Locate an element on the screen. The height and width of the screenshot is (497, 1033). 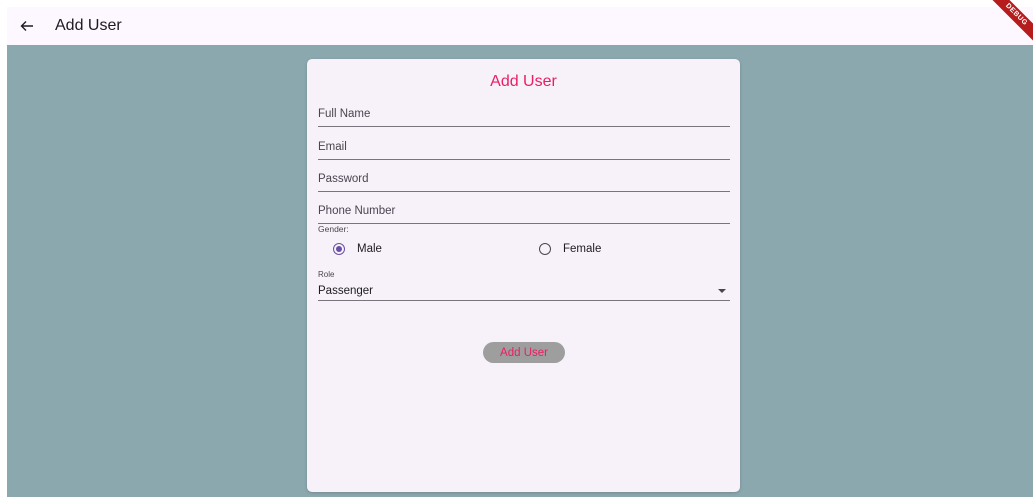
page-title: Add User is located at coordinates (88, 25).